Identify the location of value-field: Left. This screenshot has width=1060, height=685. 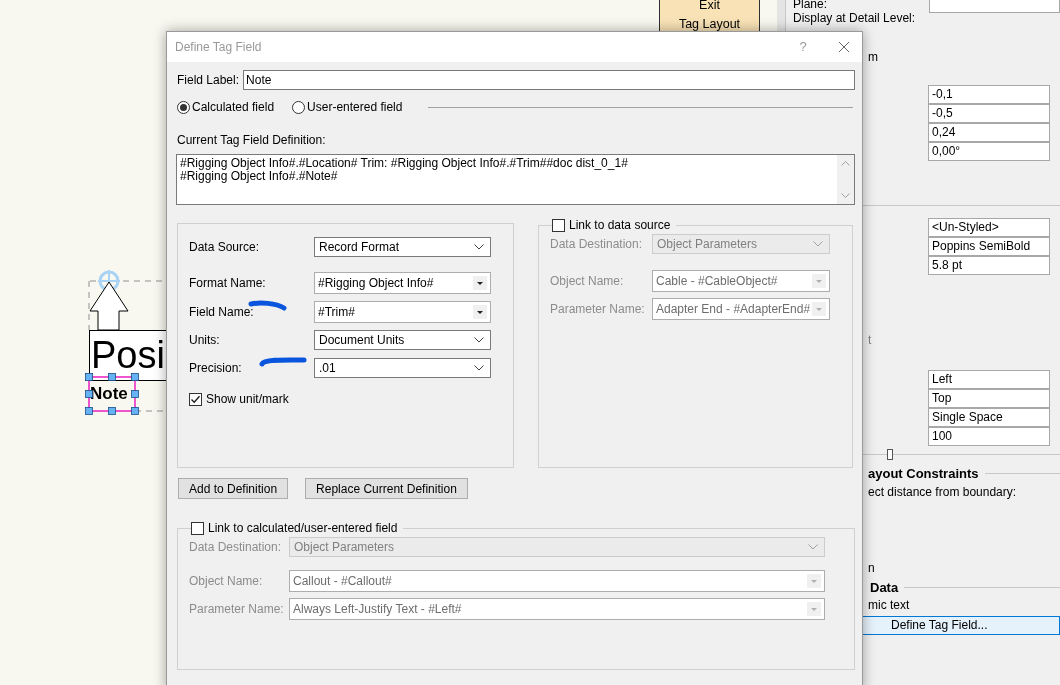
(989, 379).